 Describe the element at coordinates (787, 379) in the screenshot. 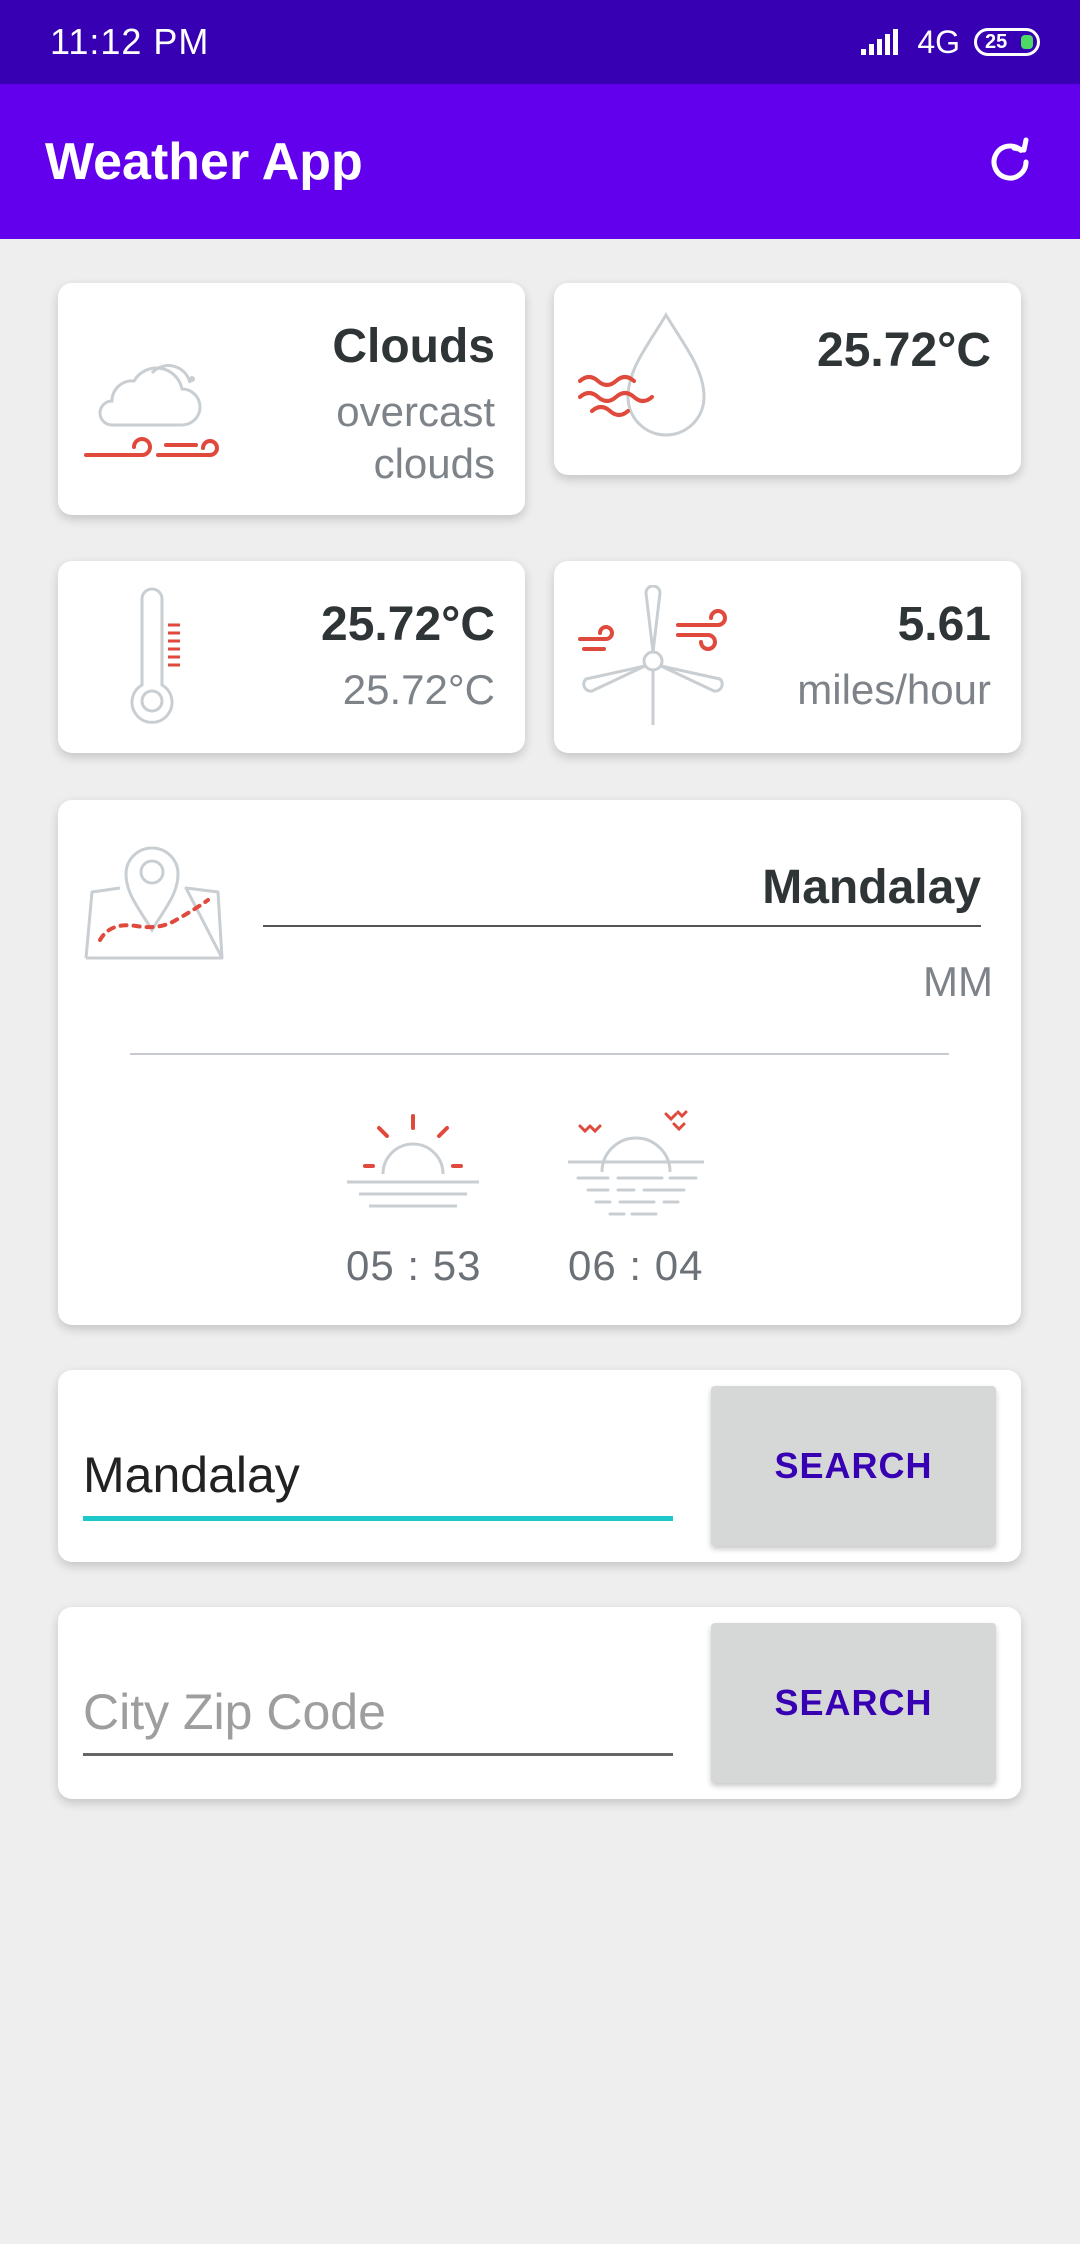

I see `humidity-card: 25.72°C` at that location.